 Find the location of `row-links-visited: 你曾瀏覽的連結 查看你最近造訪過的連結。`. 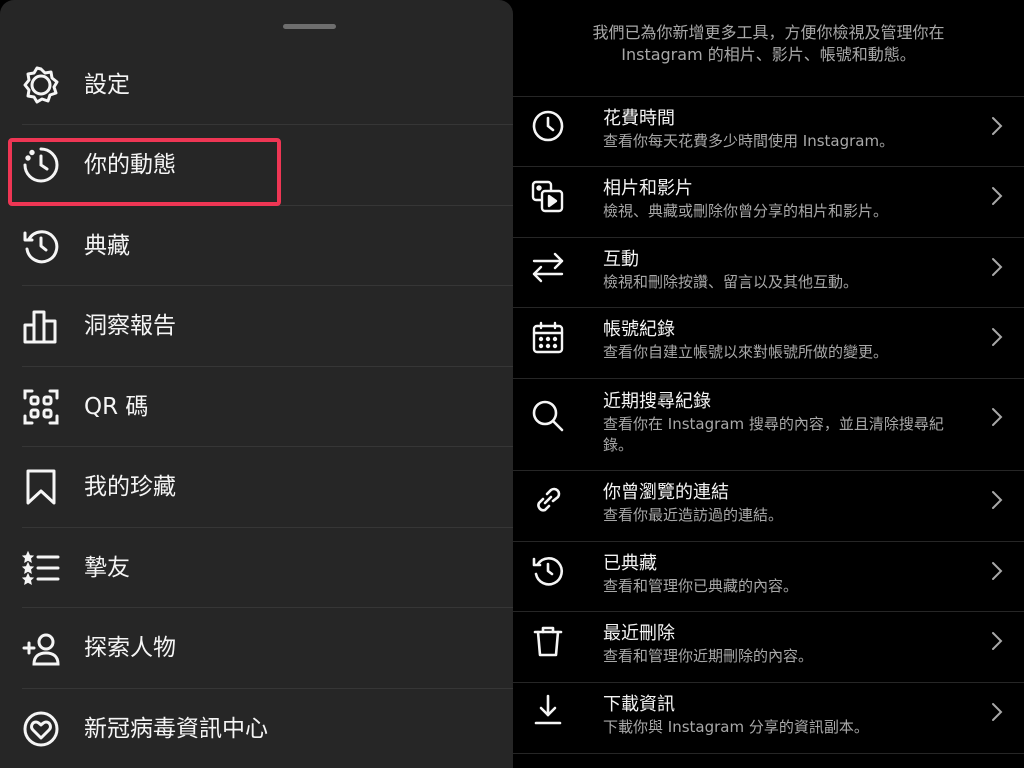

row-links-visited: 你曾瀏覽的連結 查看你最近造訪過的連結。 is located at coordinates (768, 505).